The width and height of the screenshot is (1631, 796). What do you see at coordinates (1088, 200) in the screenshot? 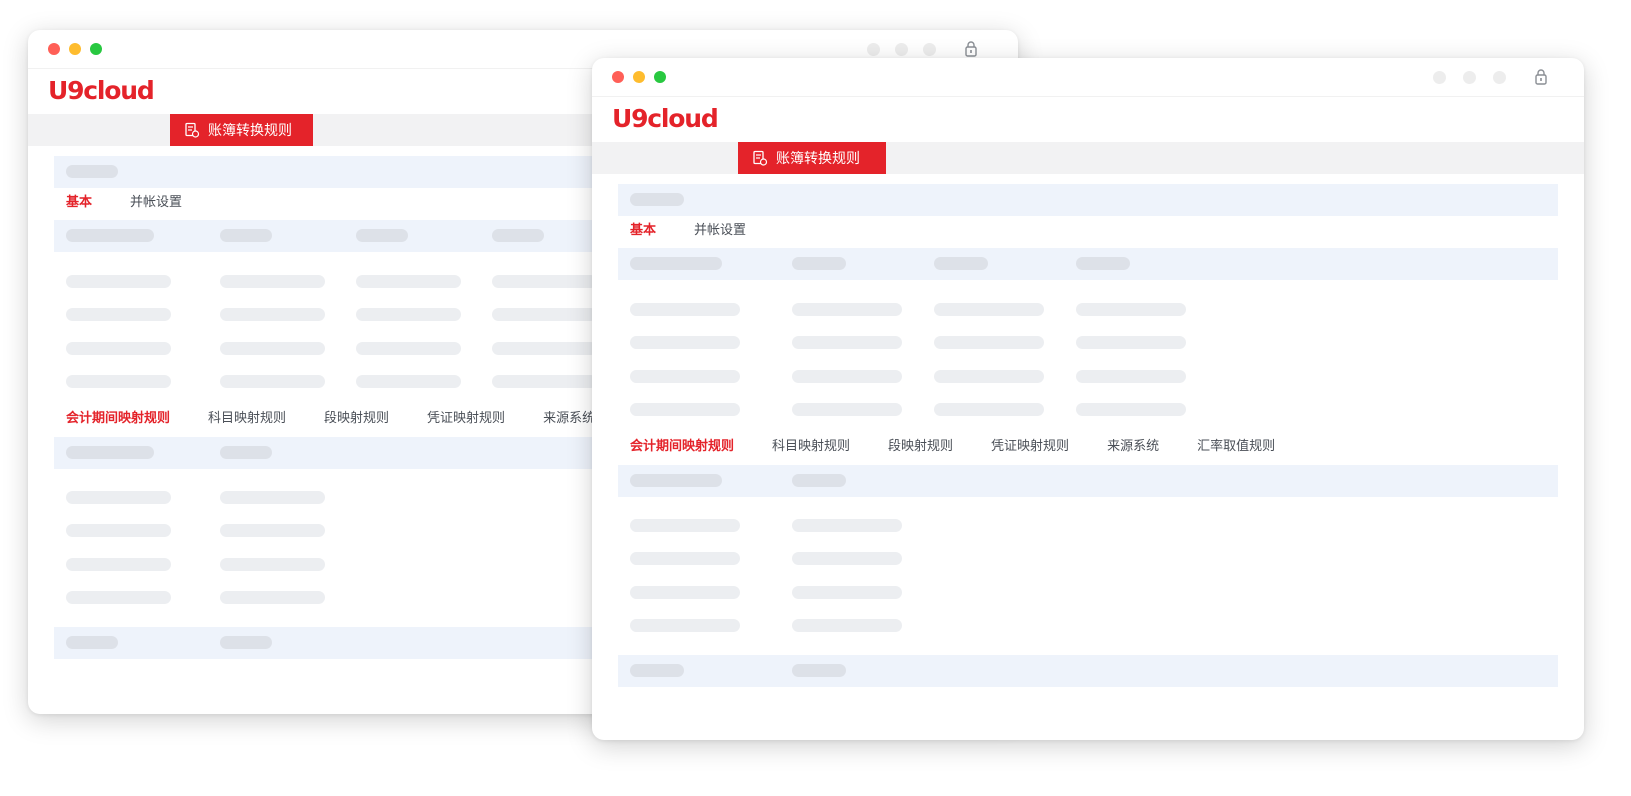
I see `header-band` at bounding box center [1088, 200].